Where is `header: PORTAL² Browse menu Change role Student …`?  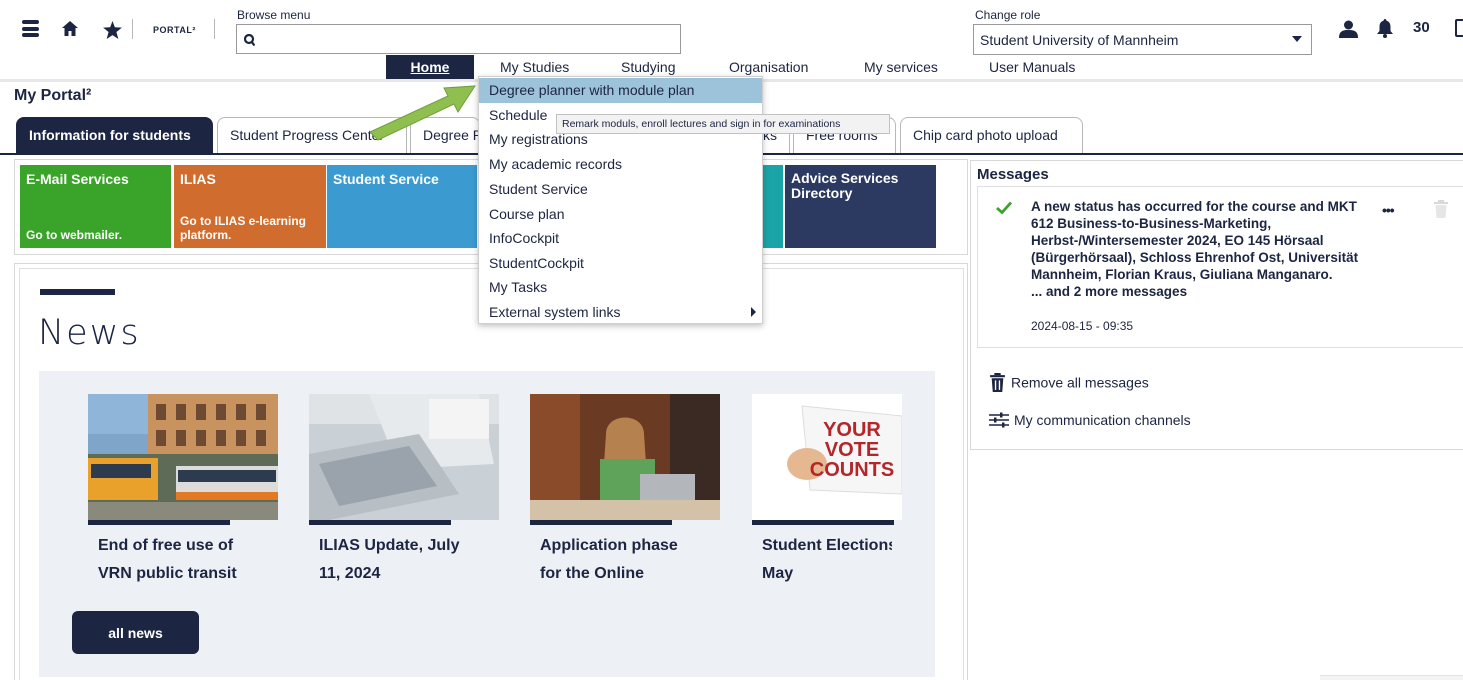
header: PORTAL² Browse menu Change role Student … is located at coordinates (731, 40).